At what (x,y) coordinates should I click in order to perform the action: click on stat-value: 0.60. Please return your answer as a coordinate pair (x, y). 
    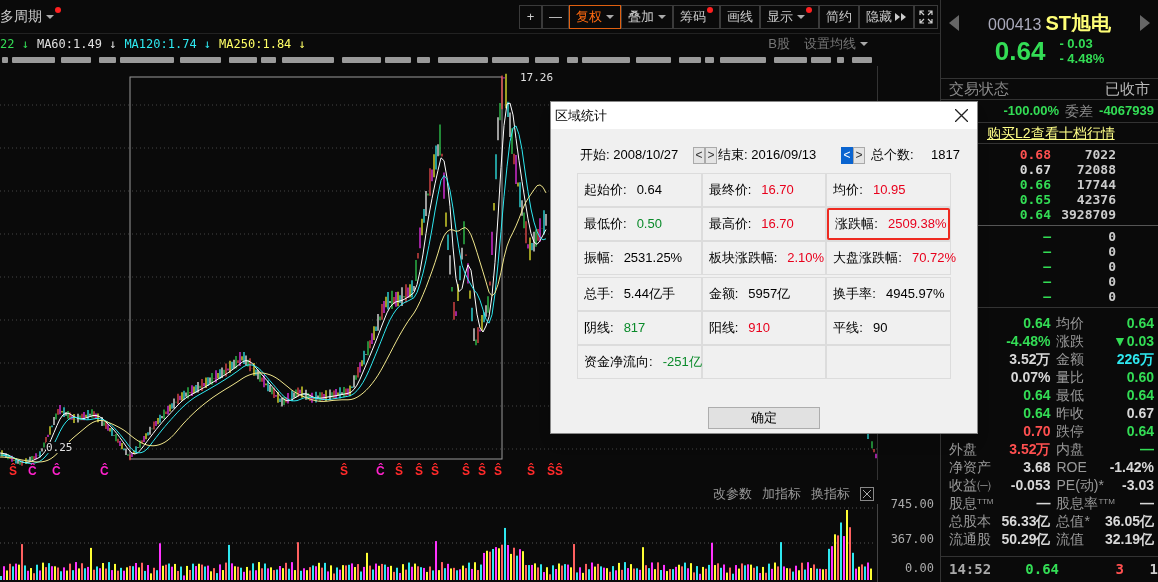
    Looking at the image, I should click on (1140, 377).